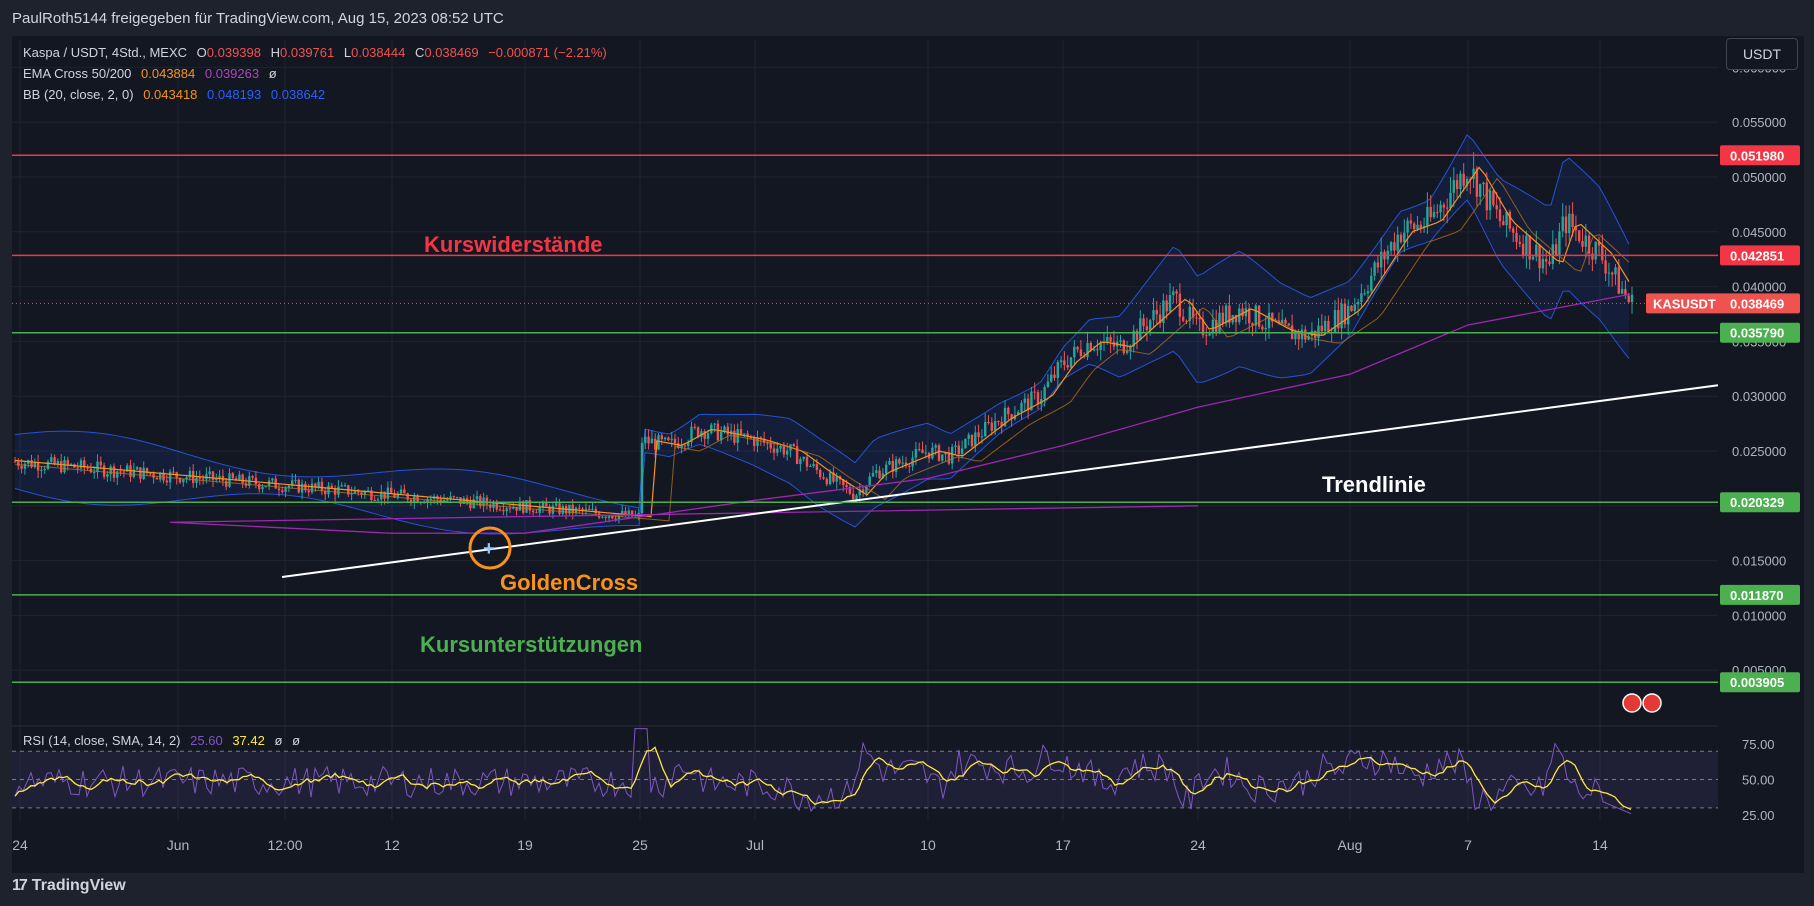 This screenshot has width=1814, height=906. I want to click on bb-upper-value: 0.048193, so click(234, 94).